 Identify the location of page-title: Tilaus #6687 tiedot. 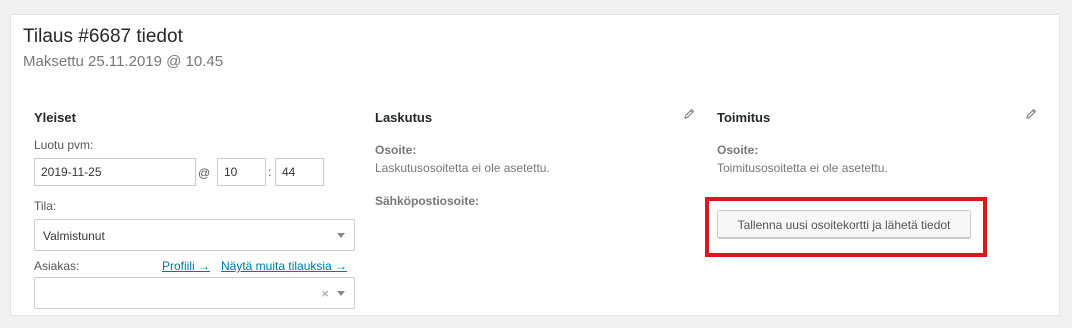
(103, 36).